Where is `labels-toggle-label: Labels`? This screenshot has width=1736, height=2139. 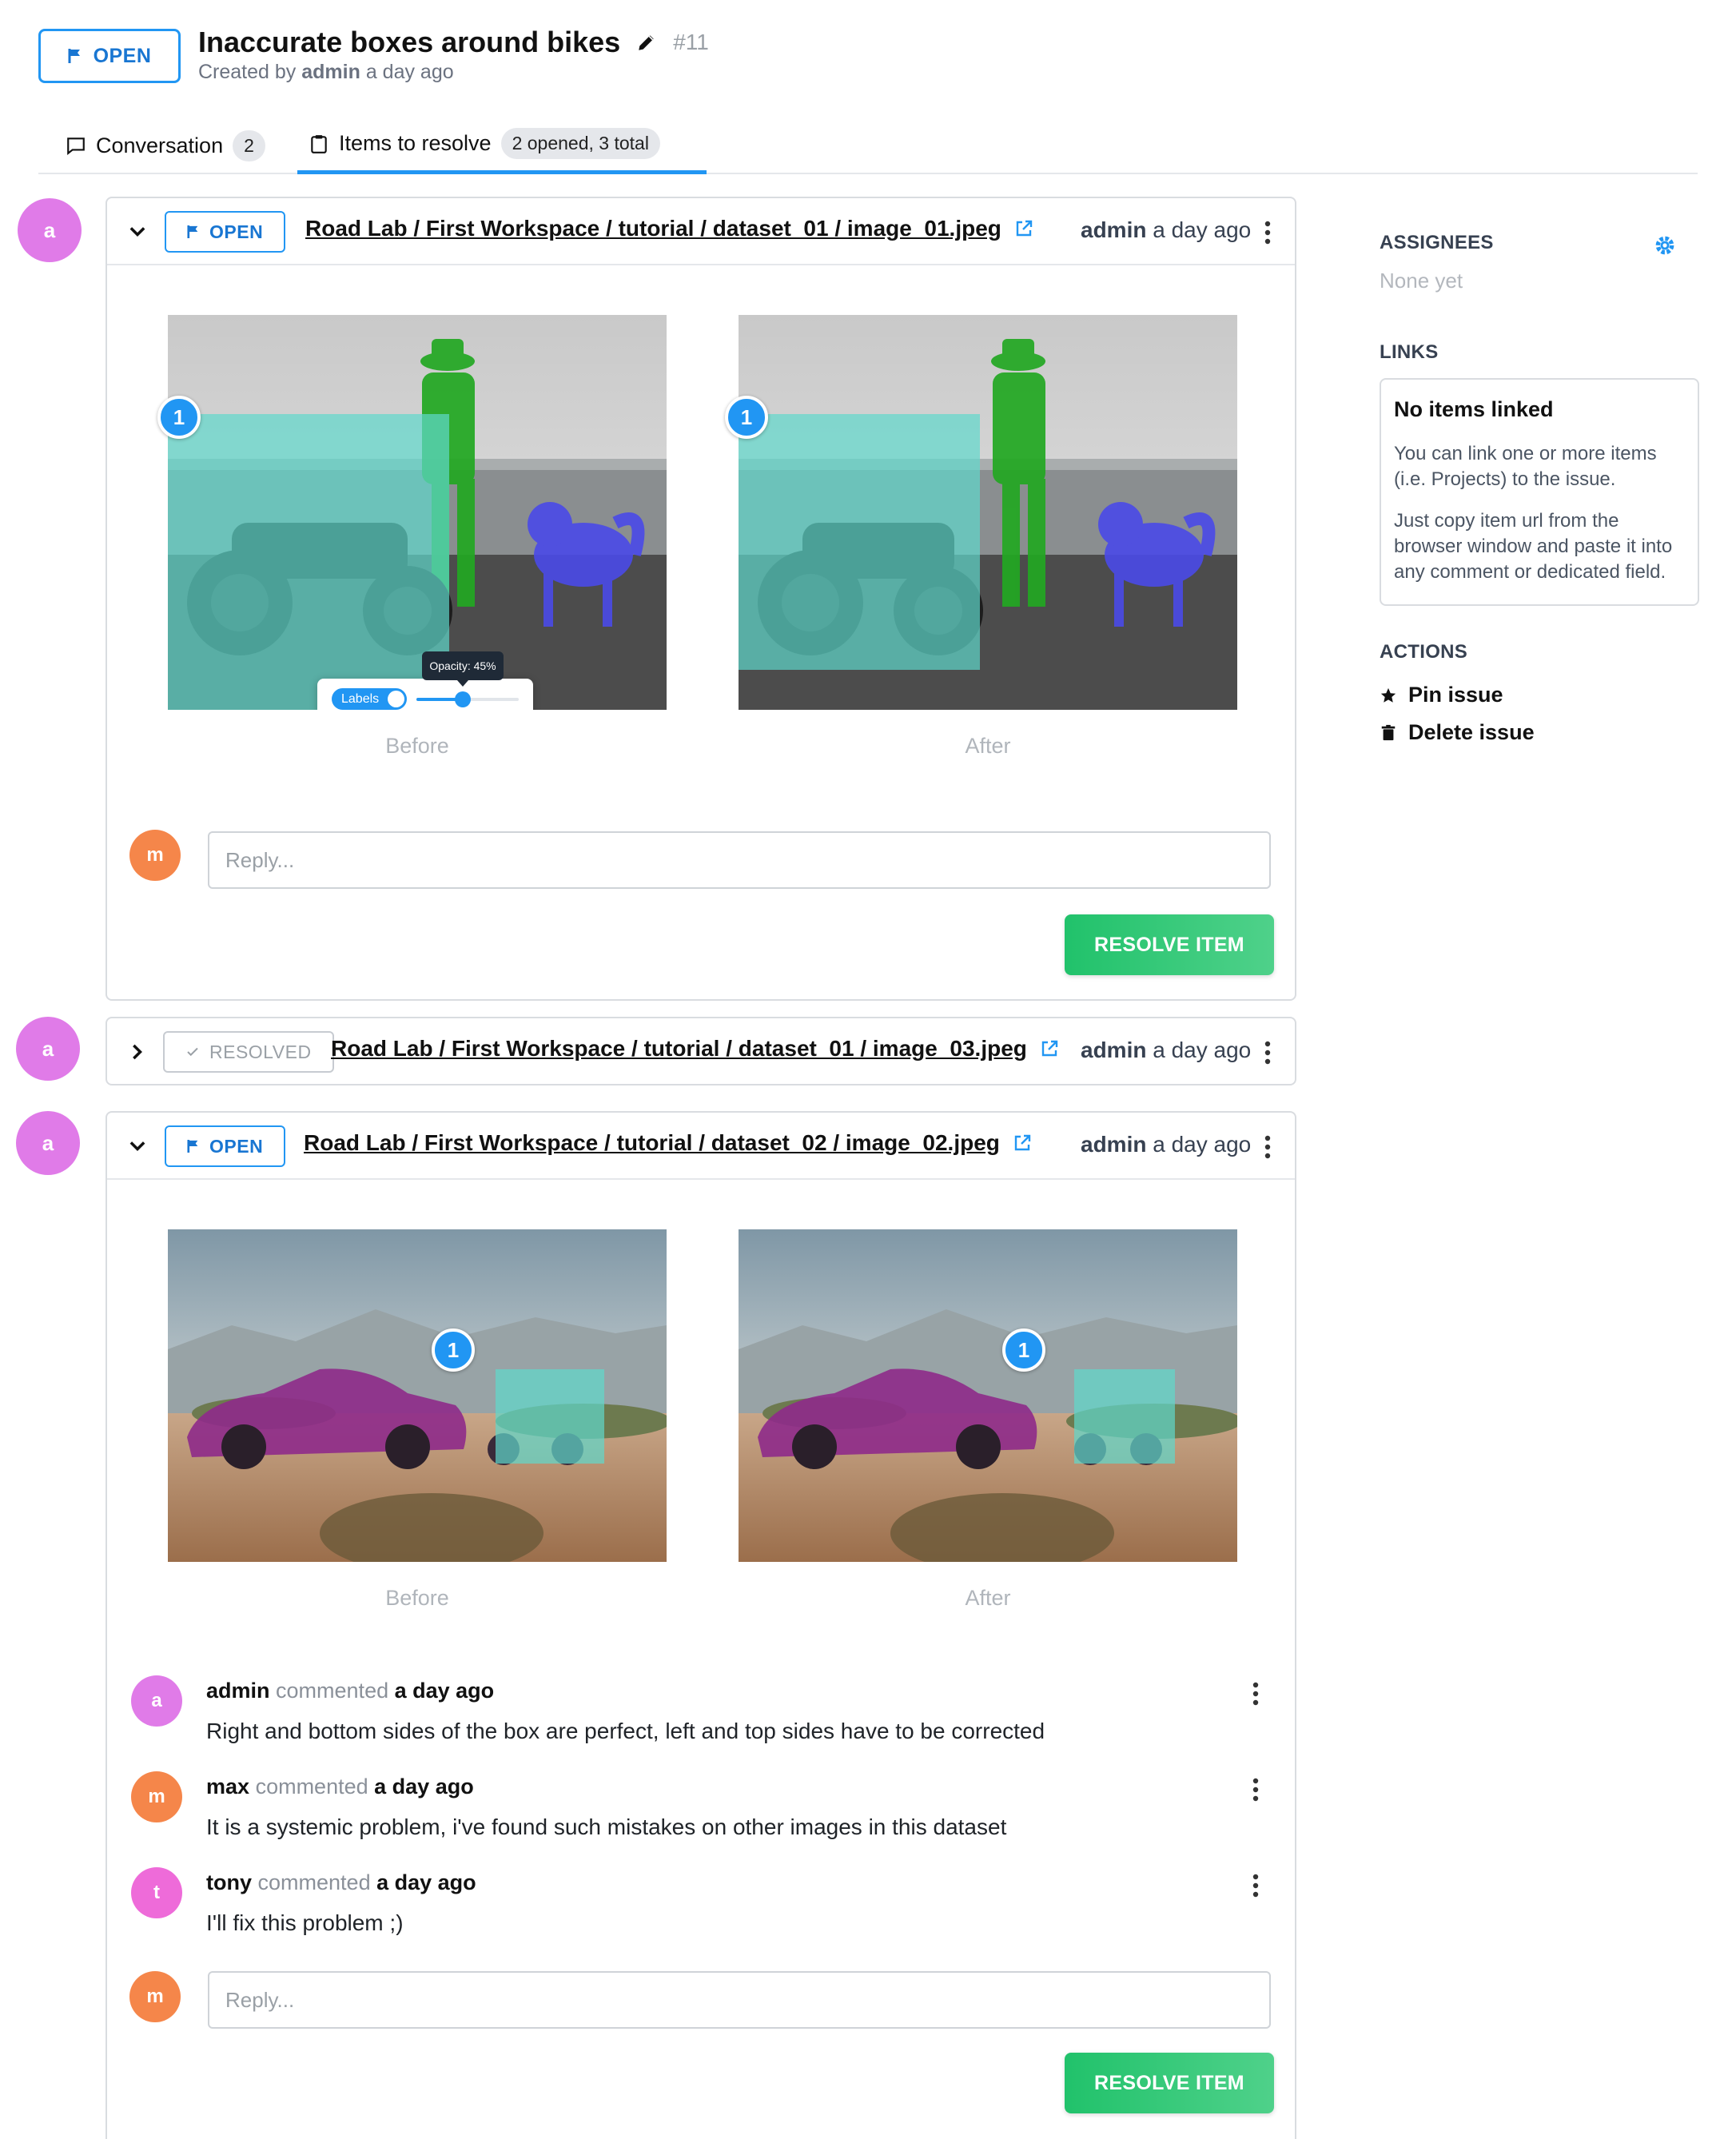 labels-toggle-label: Labels is located at coordinates (360, 698).